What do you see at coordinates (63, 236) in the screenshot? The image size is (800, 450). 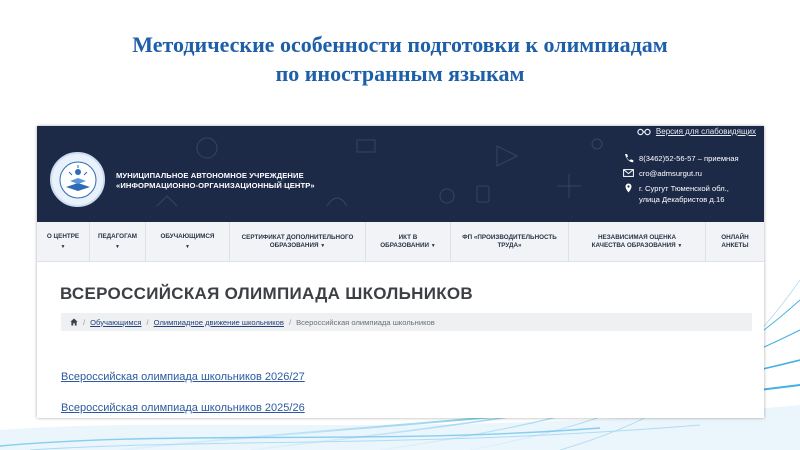 I see `nav-label: О ЦЕНТРЕ` at bounding box center [63, 236].